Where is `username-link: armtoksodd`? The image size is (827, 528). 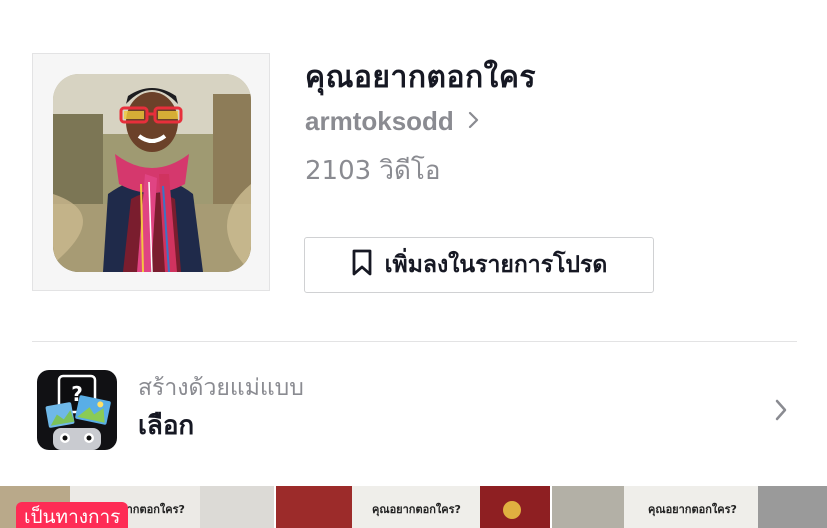 username-link: armtoksodd is located at coordinates (392, 121).